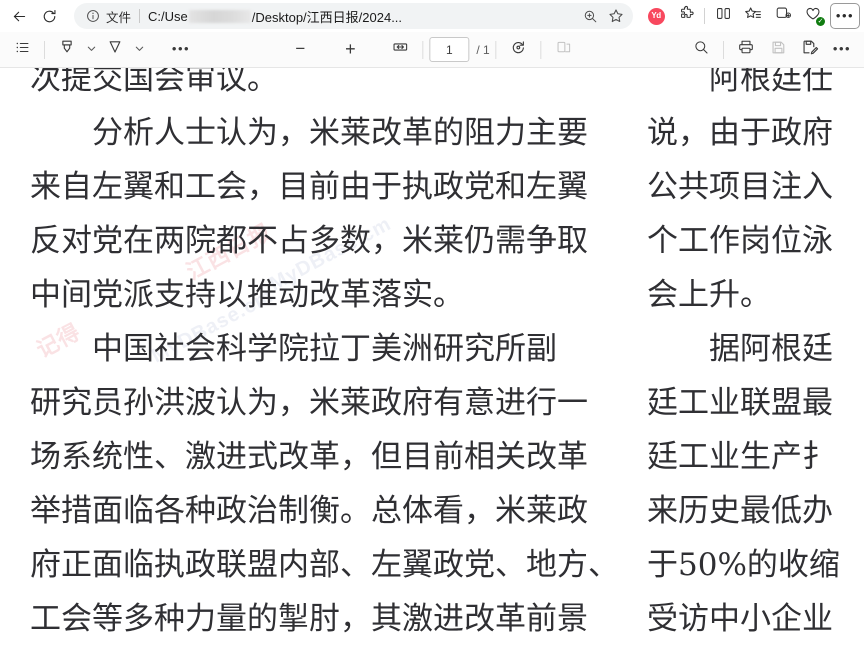 The image size is (864, 646). I want to click on eraser-icon, so click(115, 49).